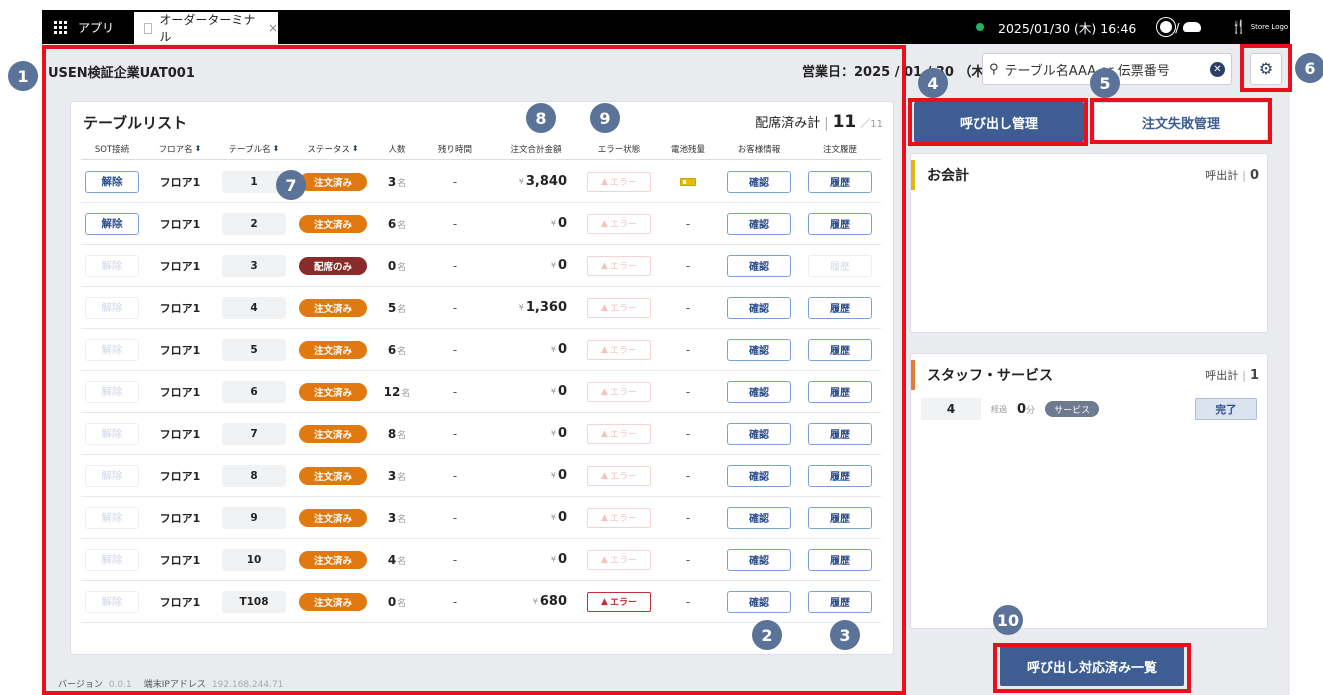  What do you see at coordinates (254, 265) in the screenshot?
I see `table-name: 3` at bounding box center [254, 265].